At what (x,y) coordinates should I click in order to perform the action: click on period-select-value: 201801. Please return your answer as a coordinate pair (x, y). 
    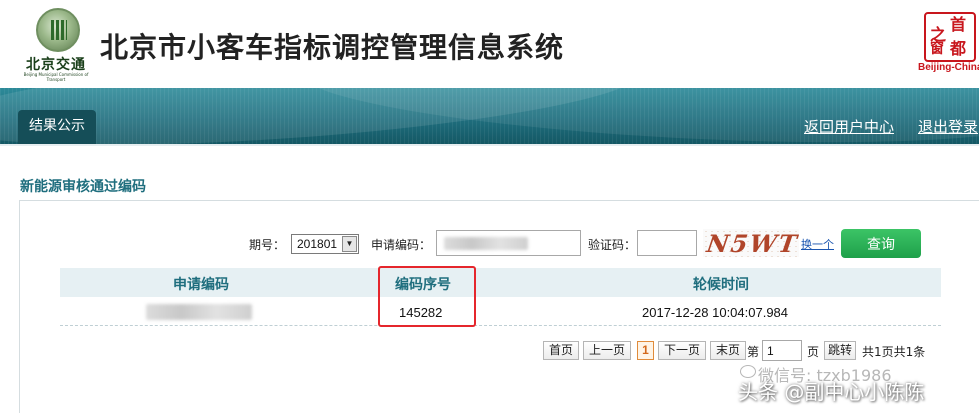
    Looking at the image, I should click on (317, 244).